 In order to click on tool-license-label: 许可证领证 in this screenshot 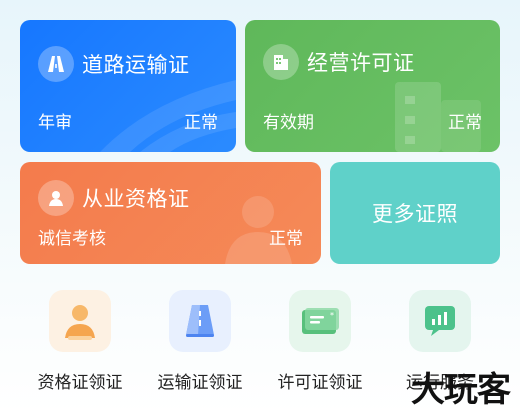, I will do `click(320, 383)`.